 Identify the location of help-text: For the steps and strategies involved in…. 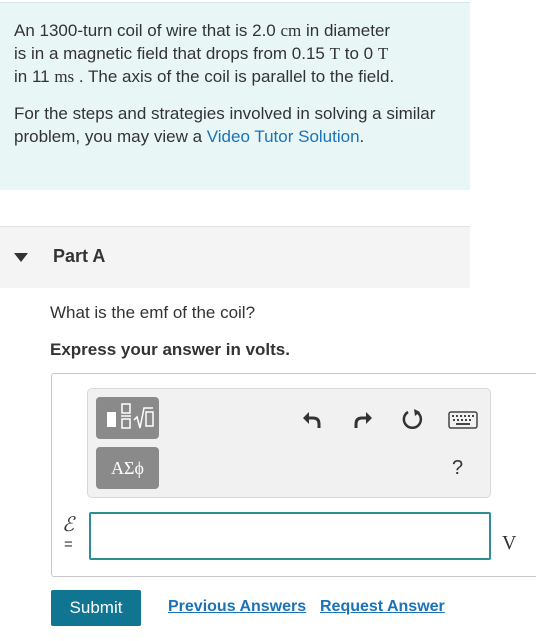
(235, 125).